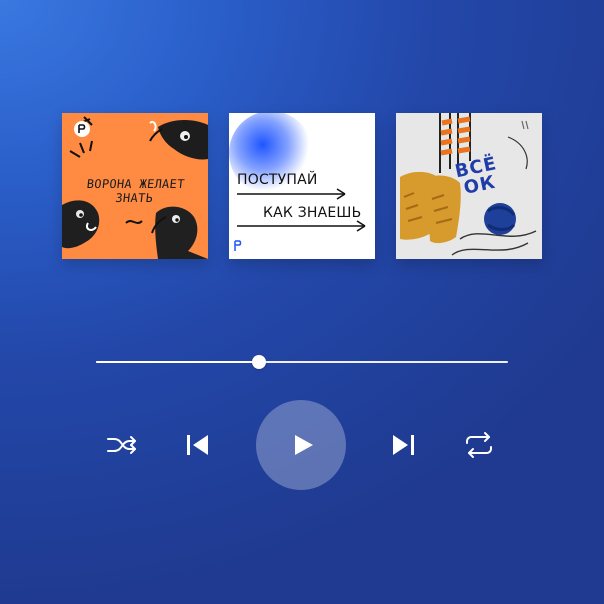 This screenshot has height=604, width=604. Describe the element at coordinates (82, 129) in the screenshot. I see `brand-logo-icon` at that location.